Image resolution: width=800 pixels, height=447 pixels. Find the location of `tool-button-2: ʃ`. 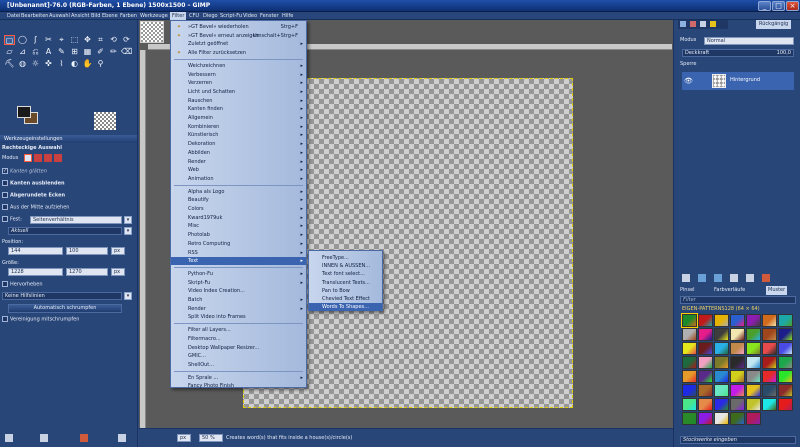

tool-button-2: ʃ is located at coordinates (35, 40).